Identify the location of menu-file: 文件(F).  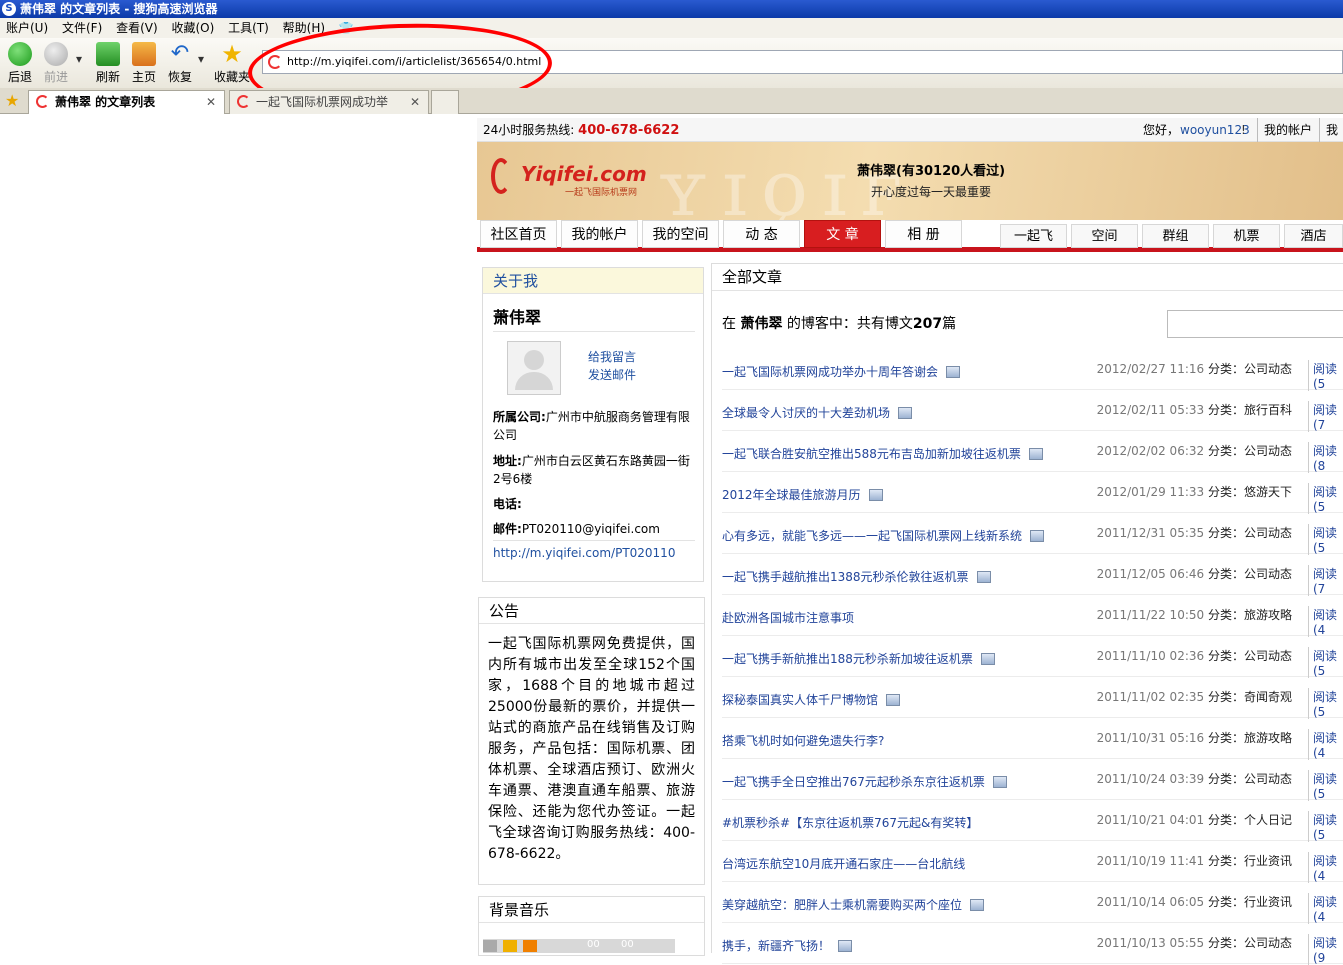
(82, 28).